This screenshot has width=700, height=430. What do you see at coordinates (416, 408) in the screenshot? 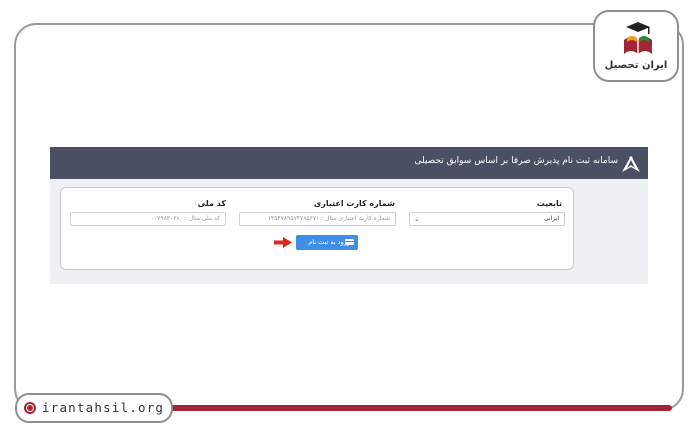
I see `footer-accent-line` at bounding box center [416, 408].